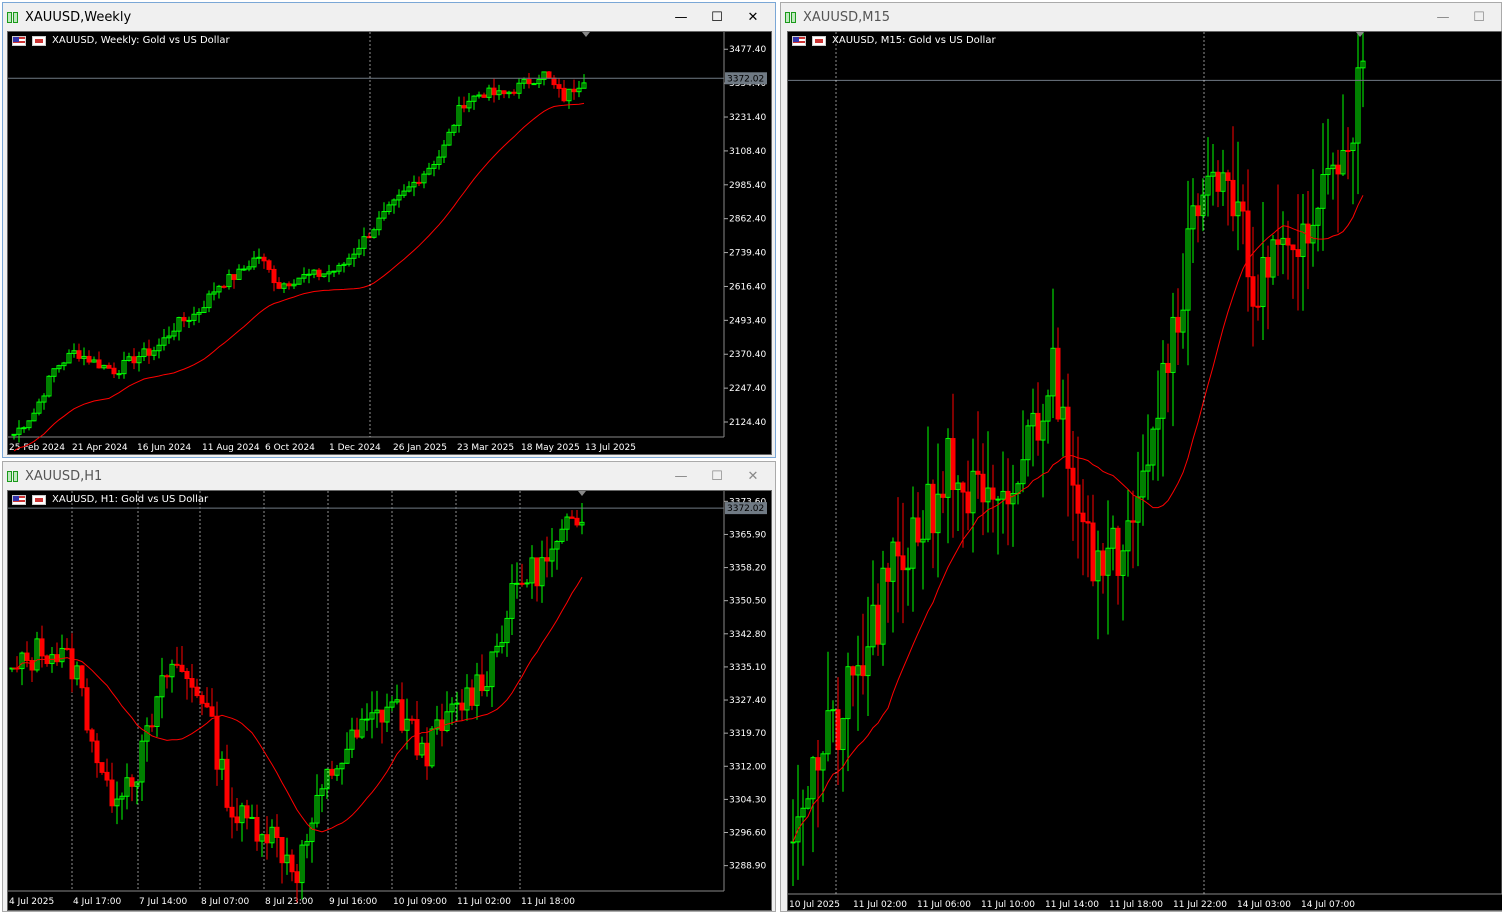 This screenshot has width=1502, height=912. I want to click on price-label: 2370.40, so click(747, 355).